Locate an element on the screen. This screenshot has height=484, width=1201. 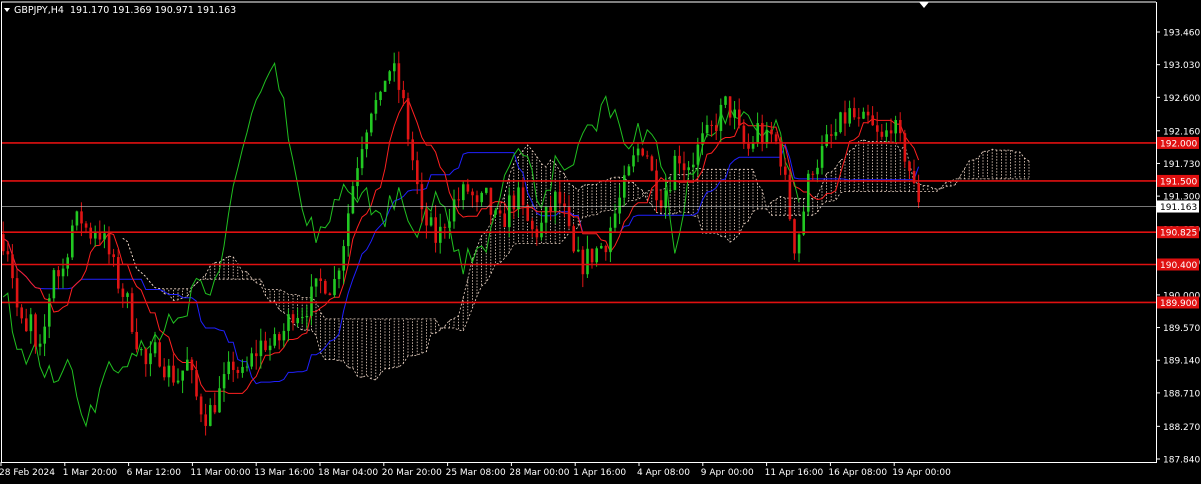
level-label: 190.400 is located at coordinates (1178, 266).